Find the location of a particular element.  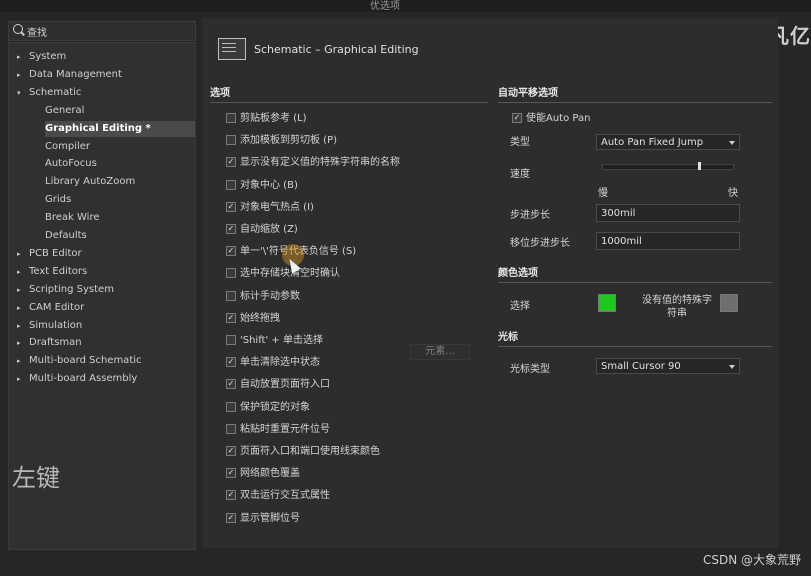

tree-item: ▸ Multi-board Schematic is located at coordinates (104, 361).